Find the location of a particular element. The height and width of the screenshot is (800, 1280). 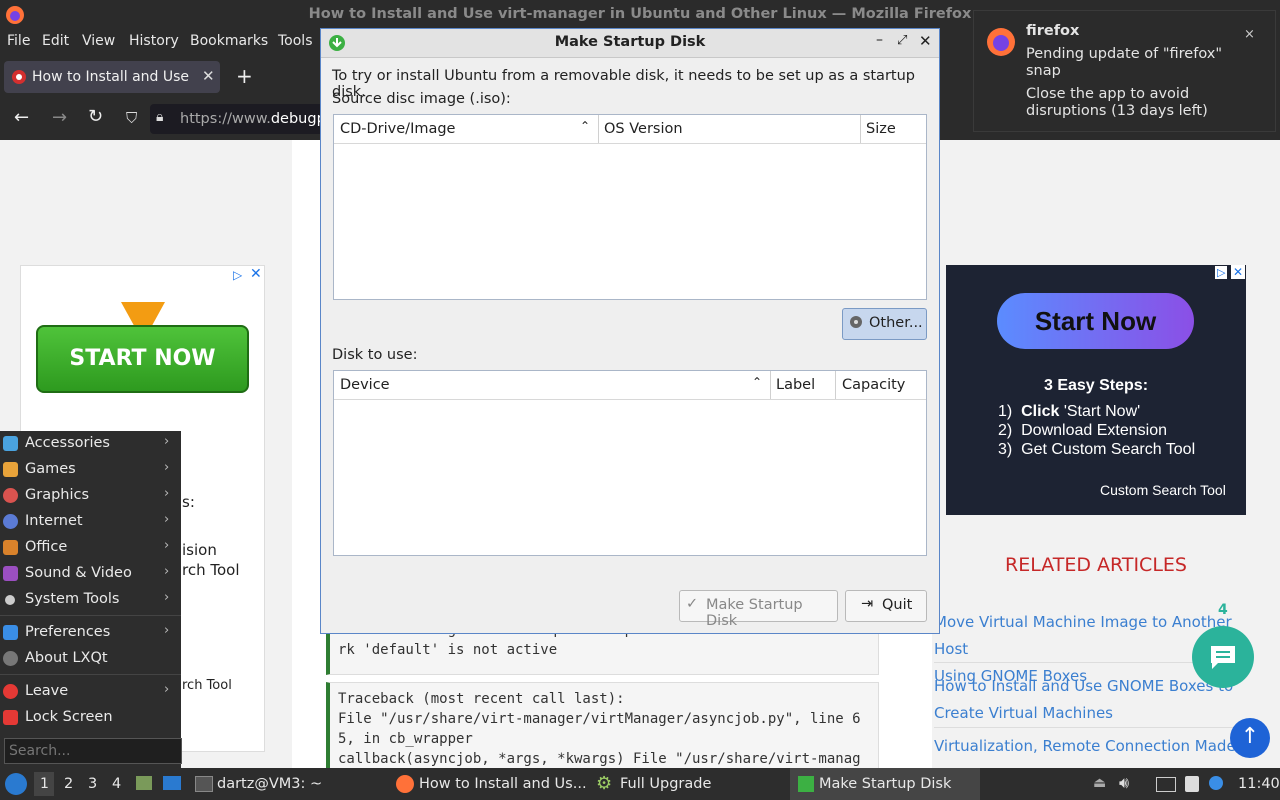

disk-label: Disk to use: is located at coordinates (375, 355).